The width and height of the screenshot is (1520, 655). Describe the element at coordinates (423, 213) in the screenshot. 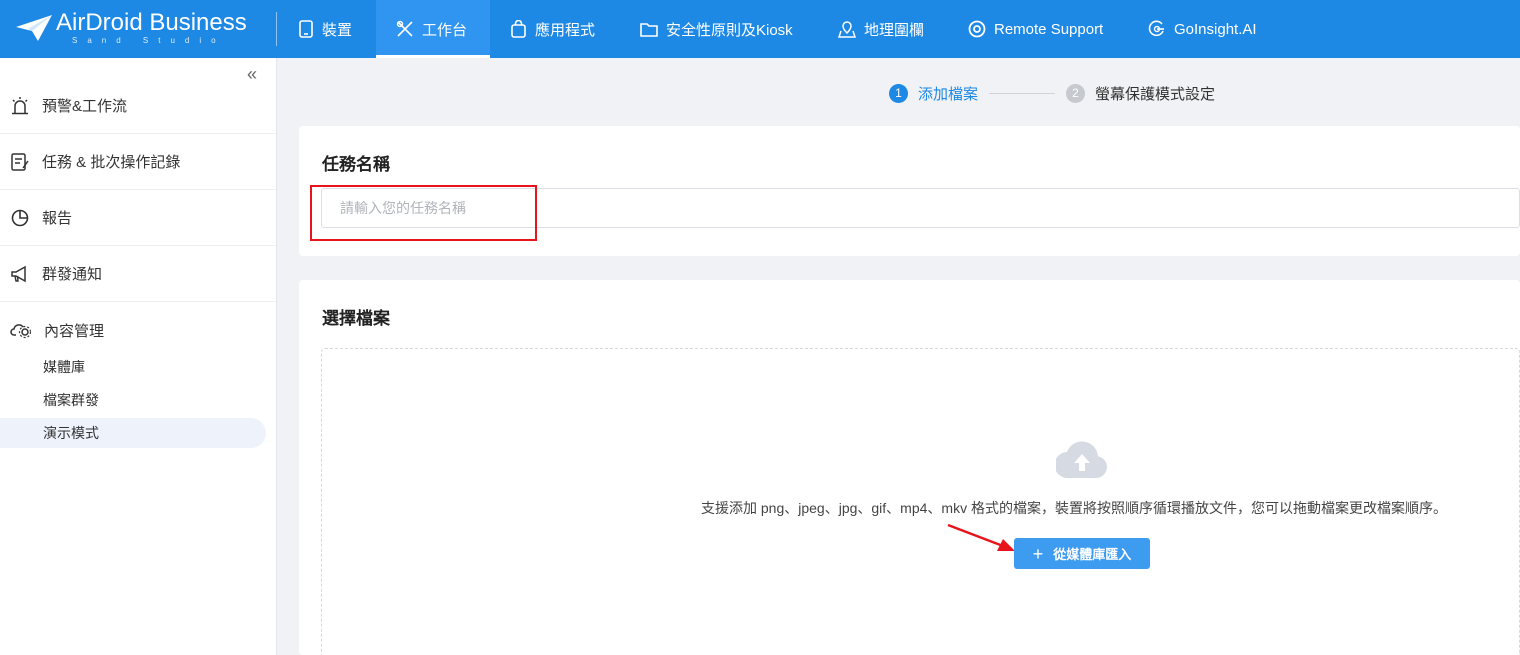

I see `annotation-highlight-box` at that location.